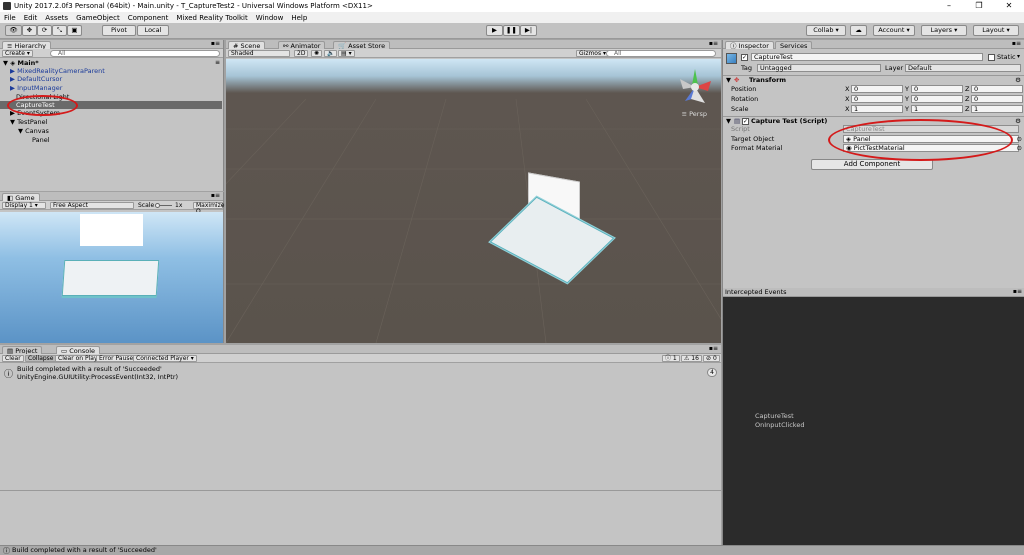  I want to click on active-checkbox: ✓, so click(744, 57).